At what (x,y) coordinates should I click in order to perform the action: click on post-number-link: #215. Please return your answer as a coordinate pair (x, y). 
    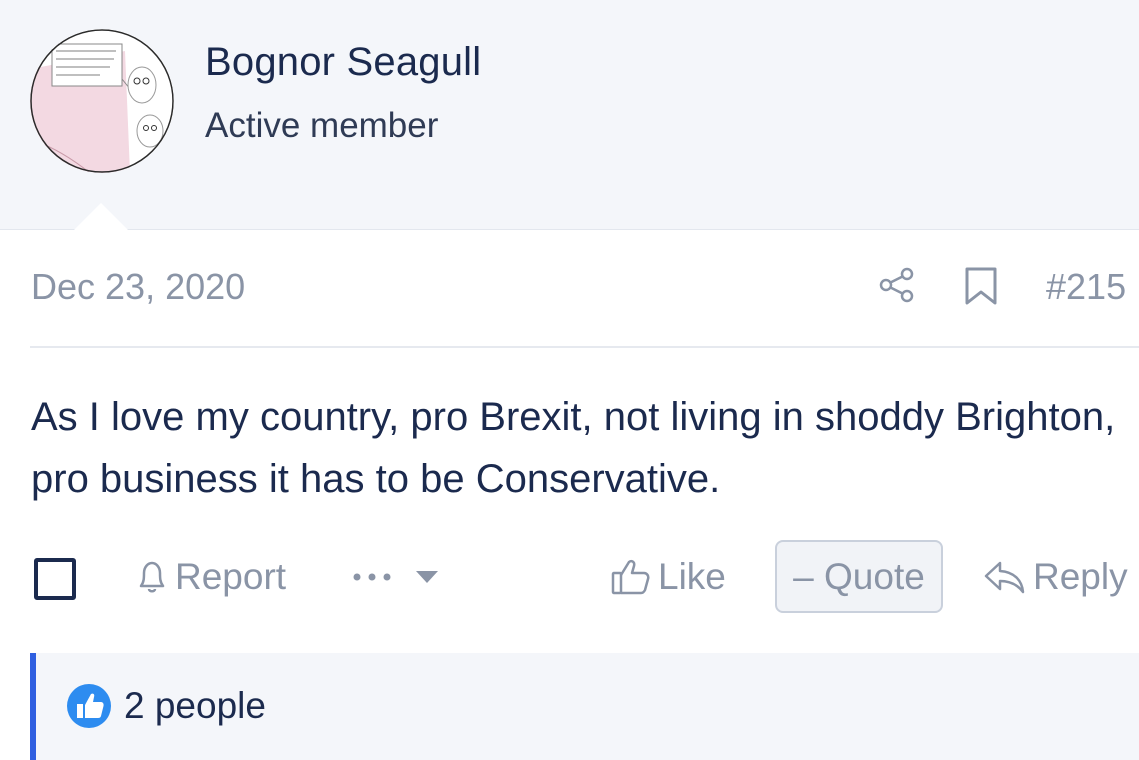
    Looking at the image, I should click on (1086, 287).